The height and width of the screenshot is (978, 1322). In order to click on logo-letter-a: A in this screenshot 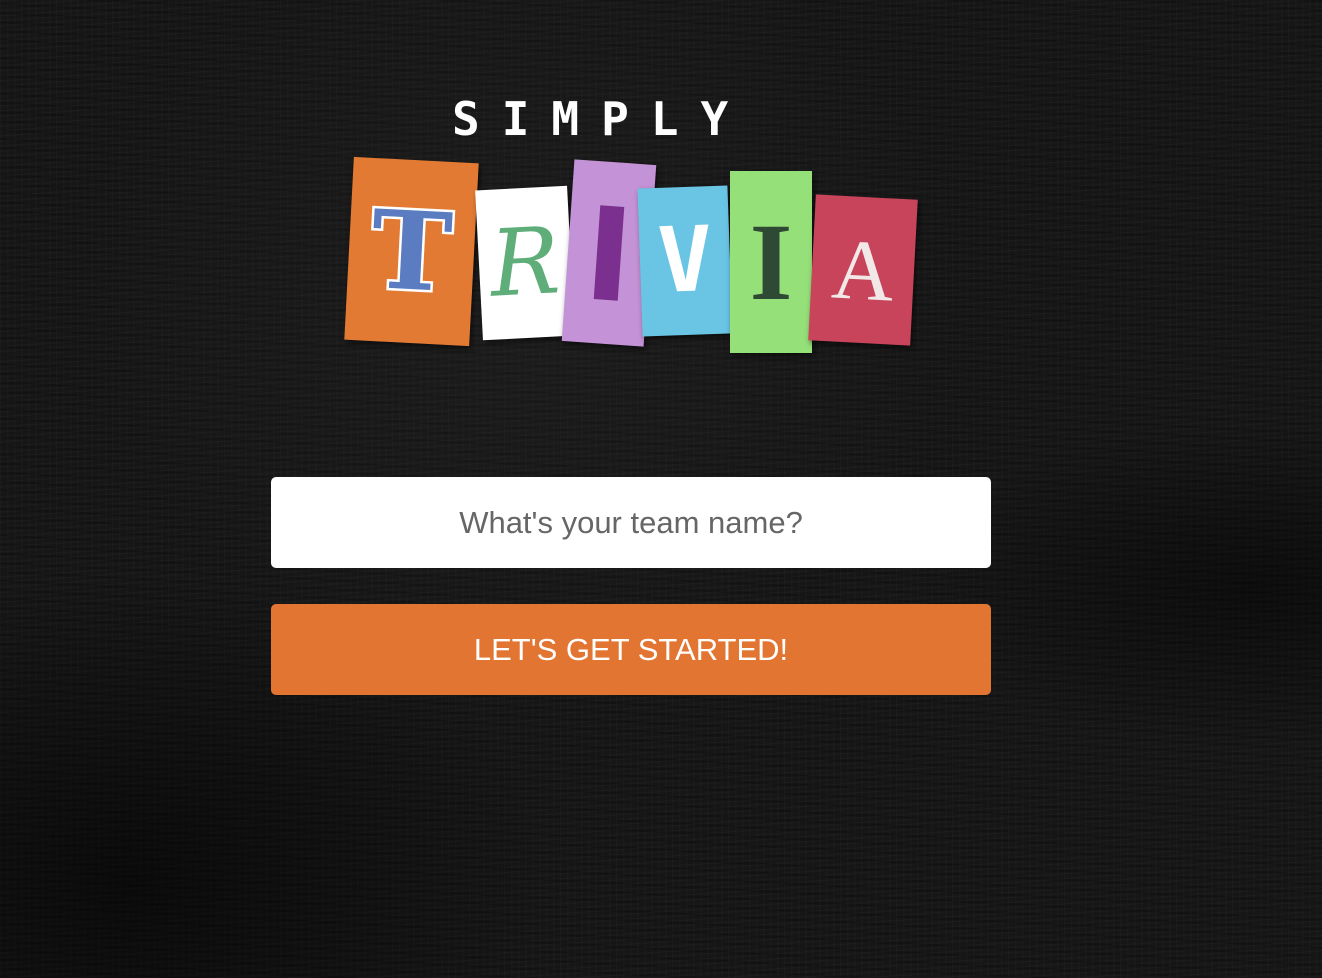, I will do `click(863, 270)`.